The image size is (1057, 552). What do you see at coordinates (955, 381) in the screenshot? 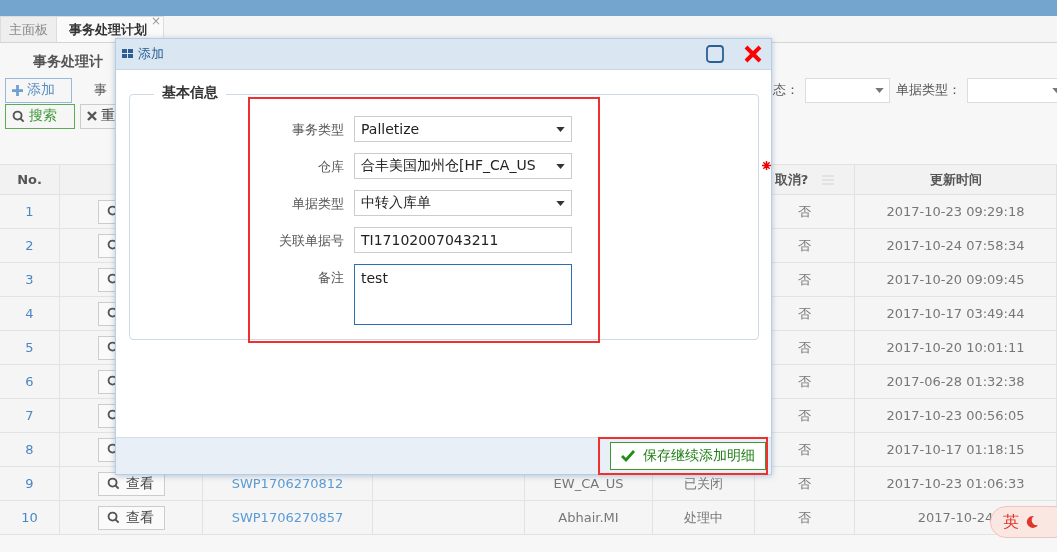
I see `table-cell: 2017-06-28 01:32:38` at bounding box center [955, 381].